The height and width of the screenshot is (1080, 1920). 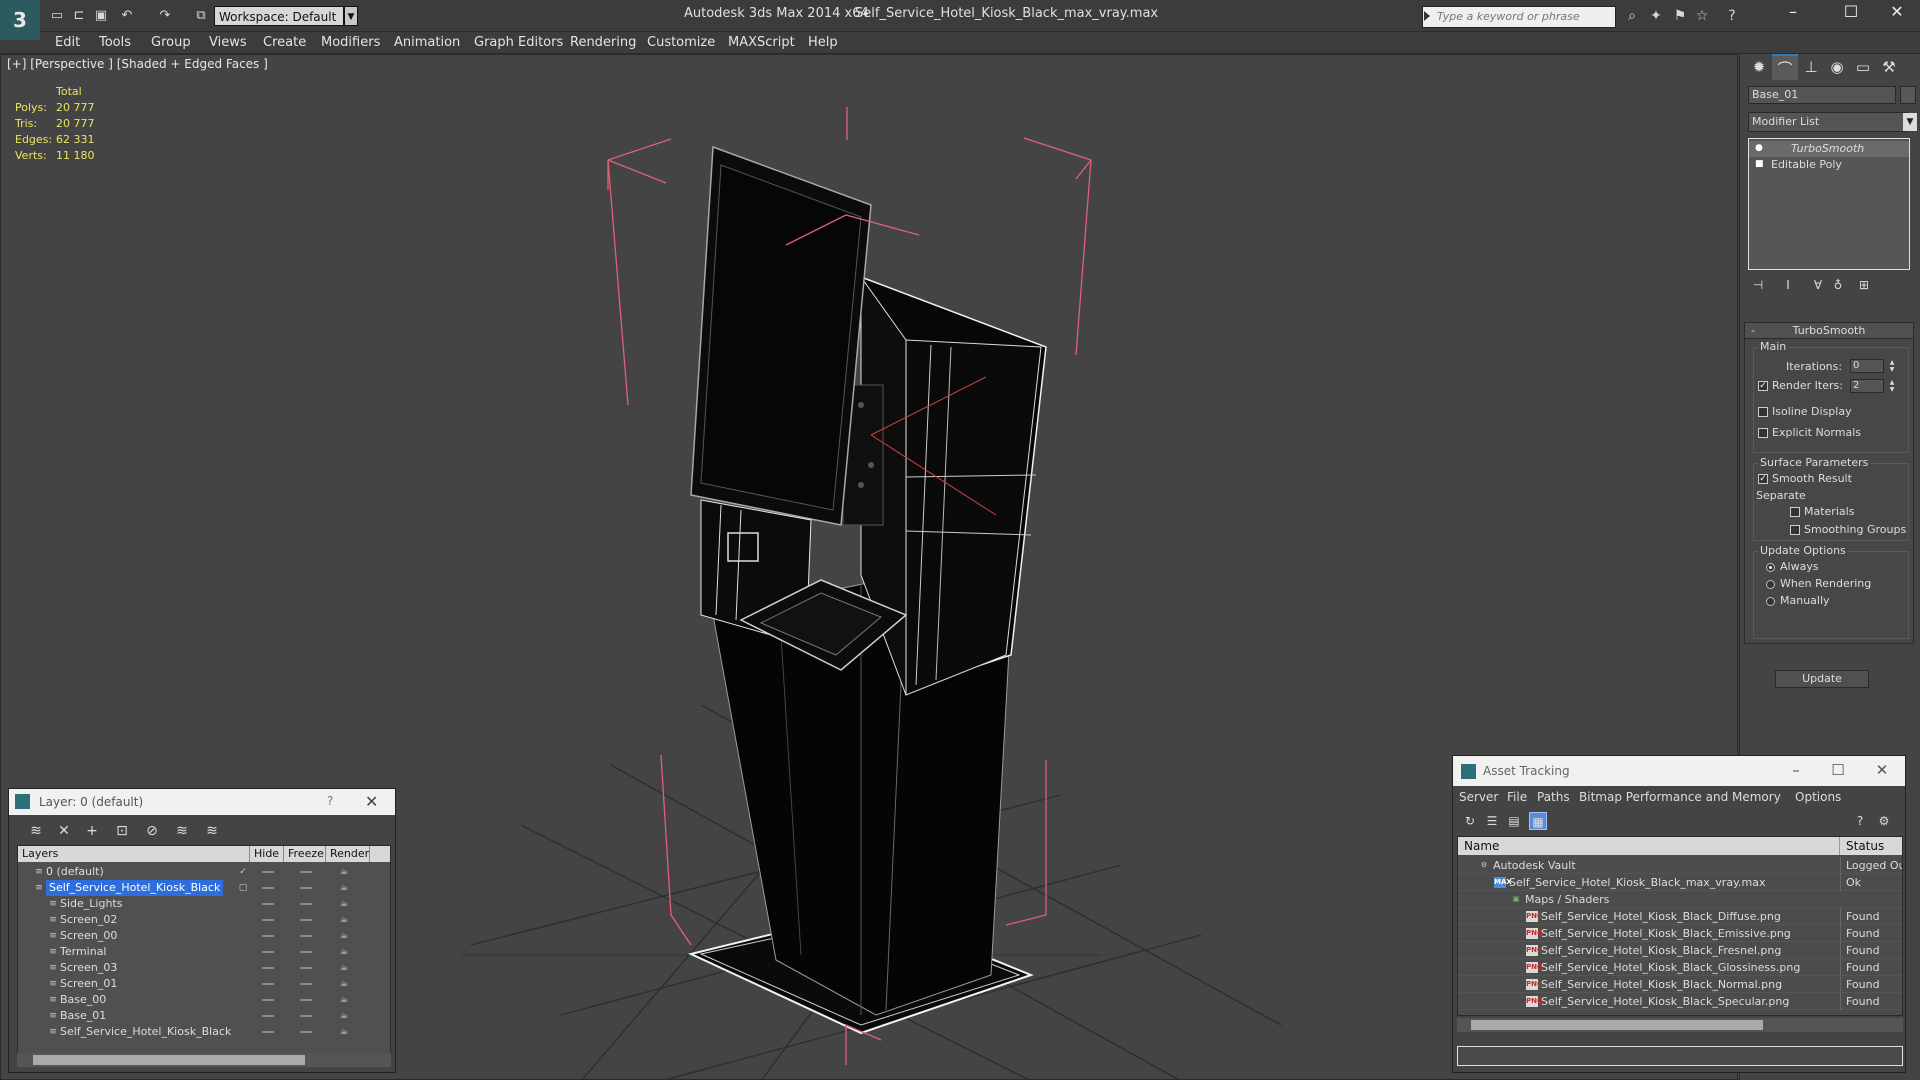 What do you see at coordinates (92, 831) in the screenshot?
I see `add-to-layer-icon: +` at bounding box center [92, 831].